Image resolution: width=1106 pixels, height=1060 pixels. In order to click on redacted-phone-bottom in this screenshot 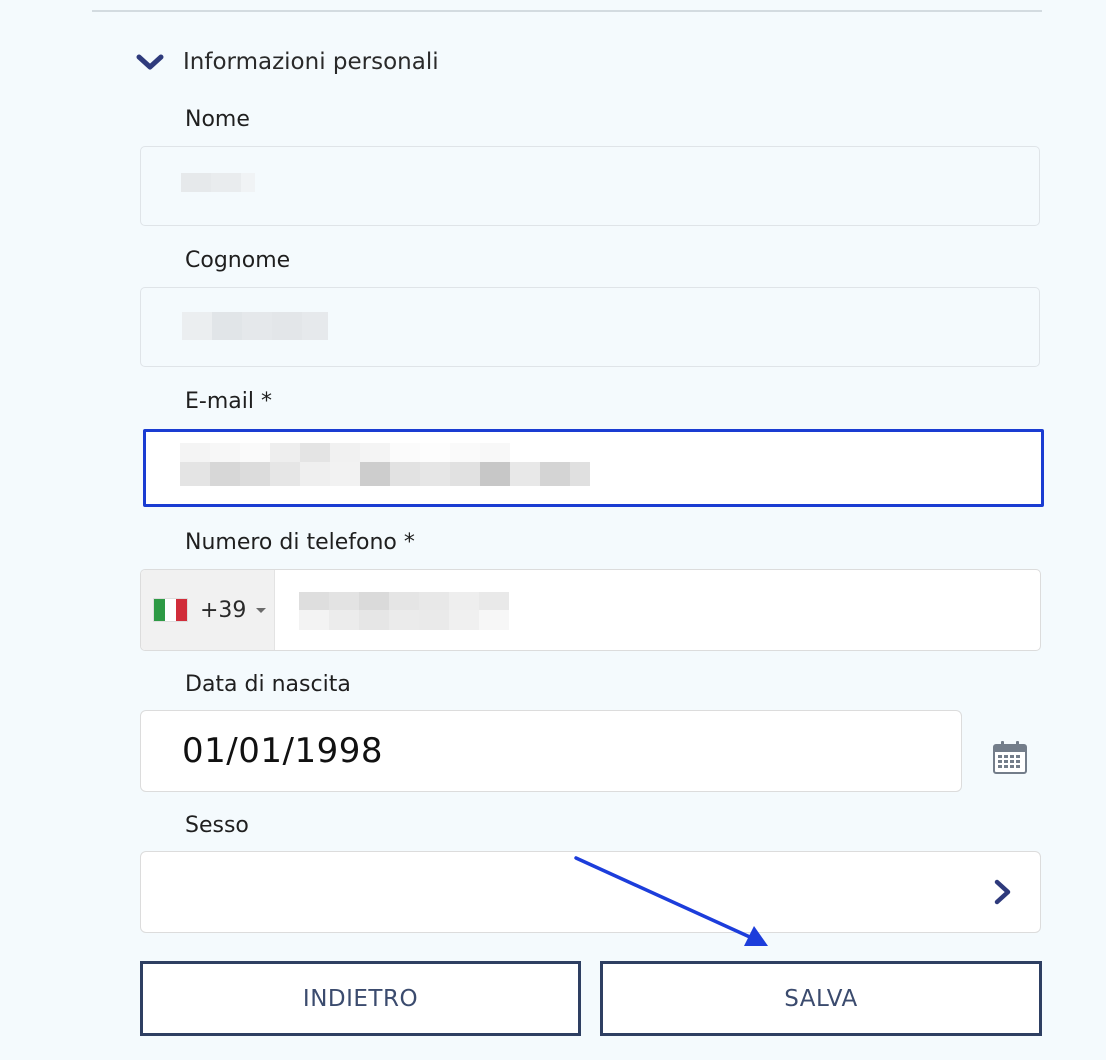, I will do `click(404, 620)`.